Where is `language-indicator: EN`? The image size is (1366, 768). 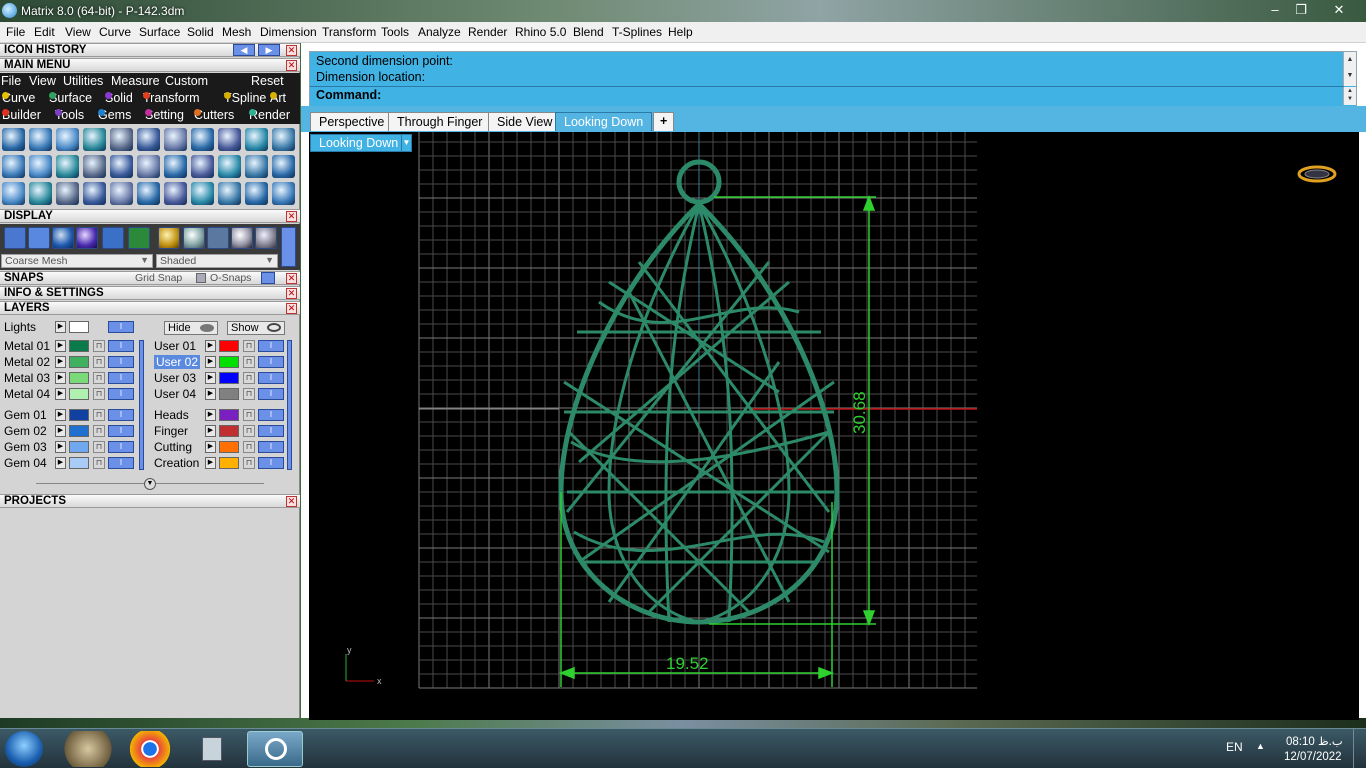 language-indicator: EN is located at coordinates (1234, 747).